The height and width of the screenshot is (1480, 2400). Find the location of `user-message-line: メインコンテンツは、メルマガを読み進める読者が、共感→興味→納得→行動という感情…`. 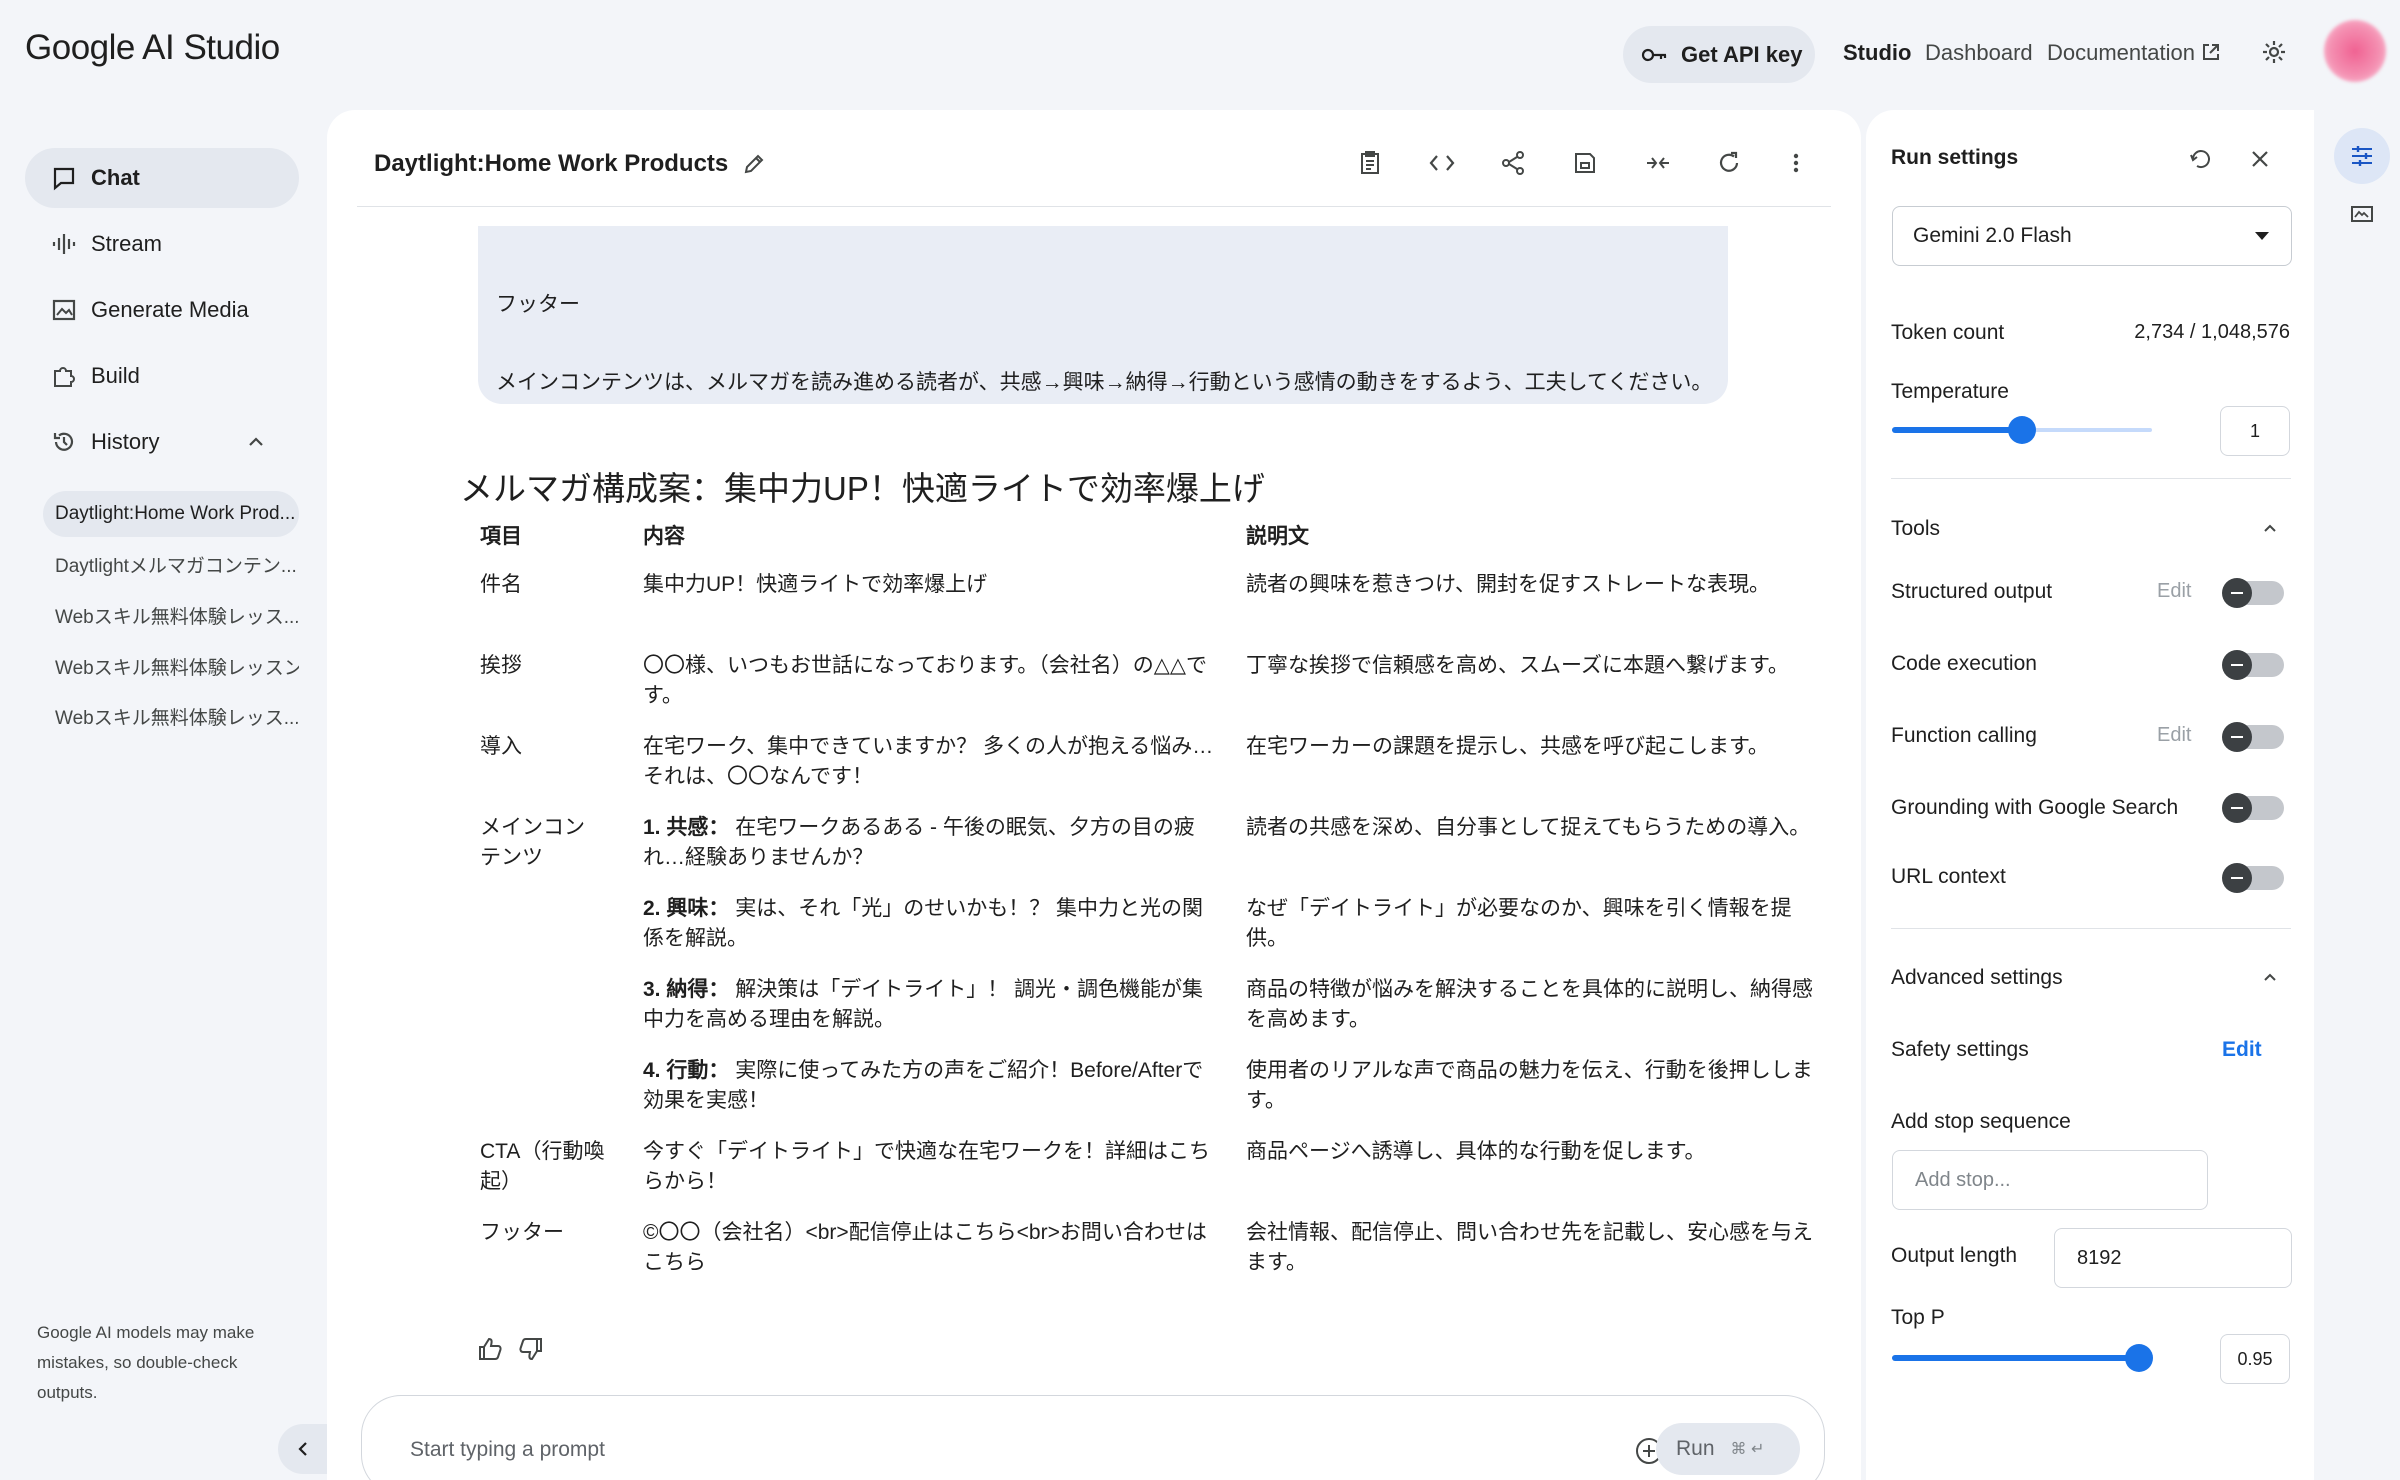

user-message-line: メインコンテンツは、メルマガを読み進める読者が、共感→興味→納得→行動という感情… is located at coordinates (1104, 382).